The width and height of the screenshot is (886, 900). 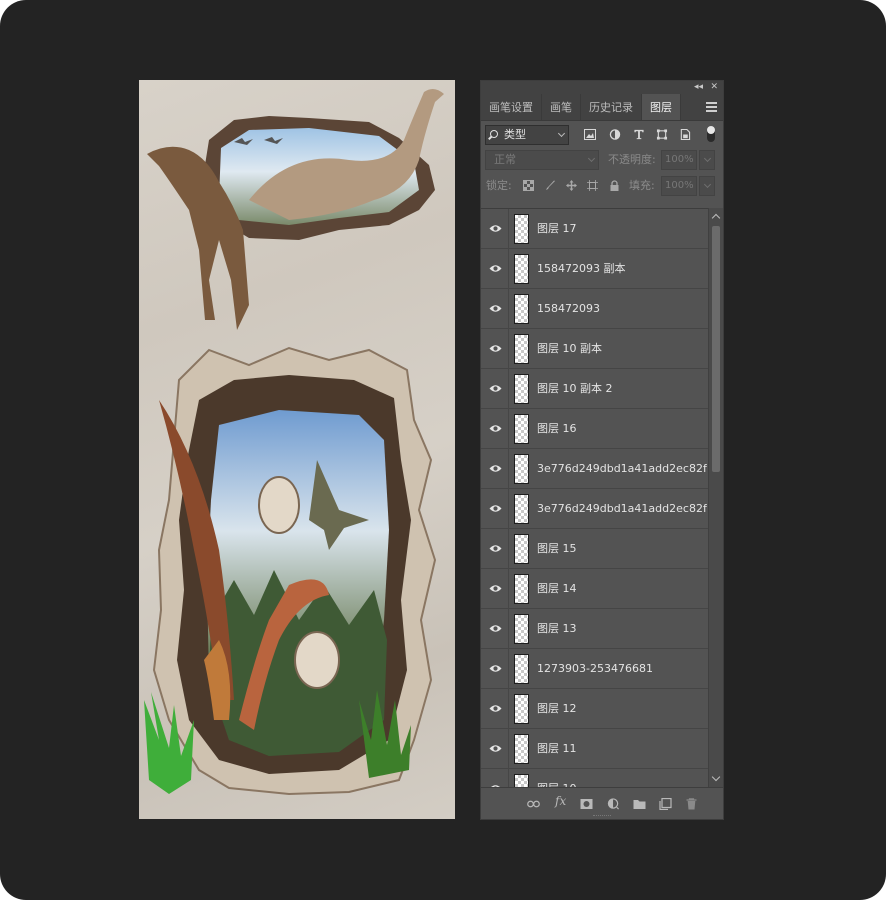 What do you see at coordinates (613, 804) in the screenshot?
I see `adjustment-layer-icon` at bounding box center [613, 804].